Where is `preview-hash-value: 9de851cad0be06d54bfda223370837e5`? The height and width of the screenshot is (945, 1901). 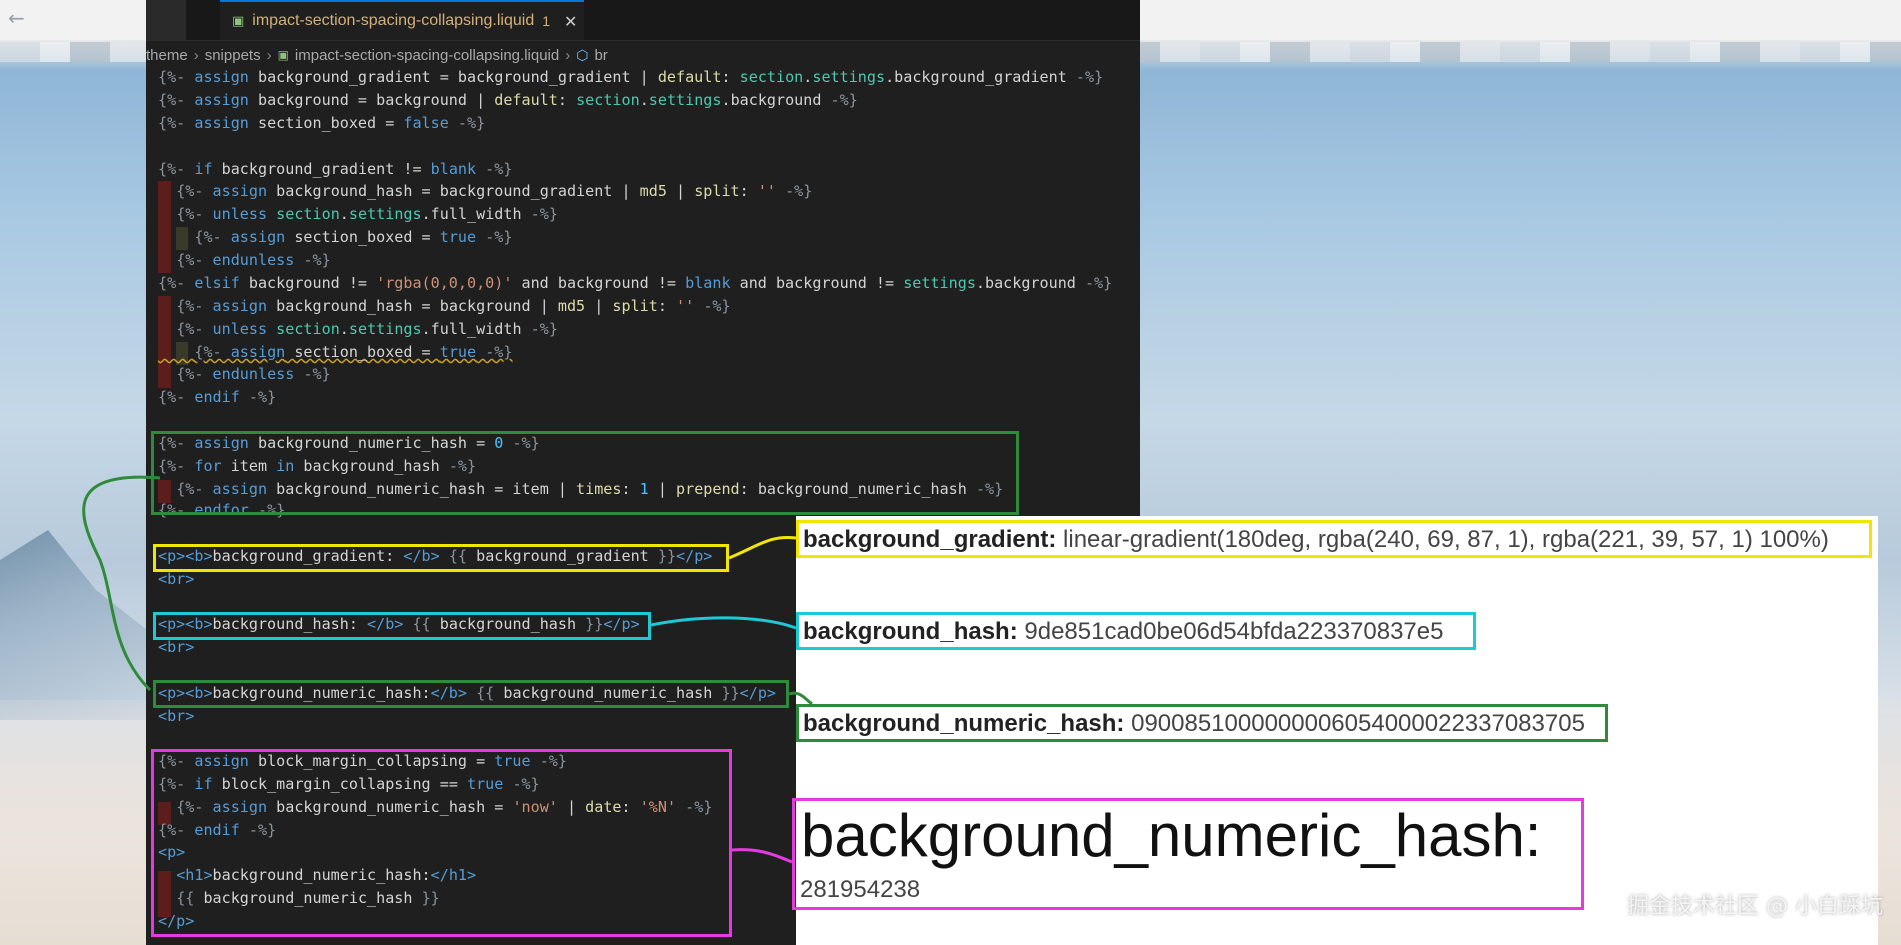 preview-hash-value: 9de851cad0be06d54bfda223370837e5 is located at coordinates (1234, 631).